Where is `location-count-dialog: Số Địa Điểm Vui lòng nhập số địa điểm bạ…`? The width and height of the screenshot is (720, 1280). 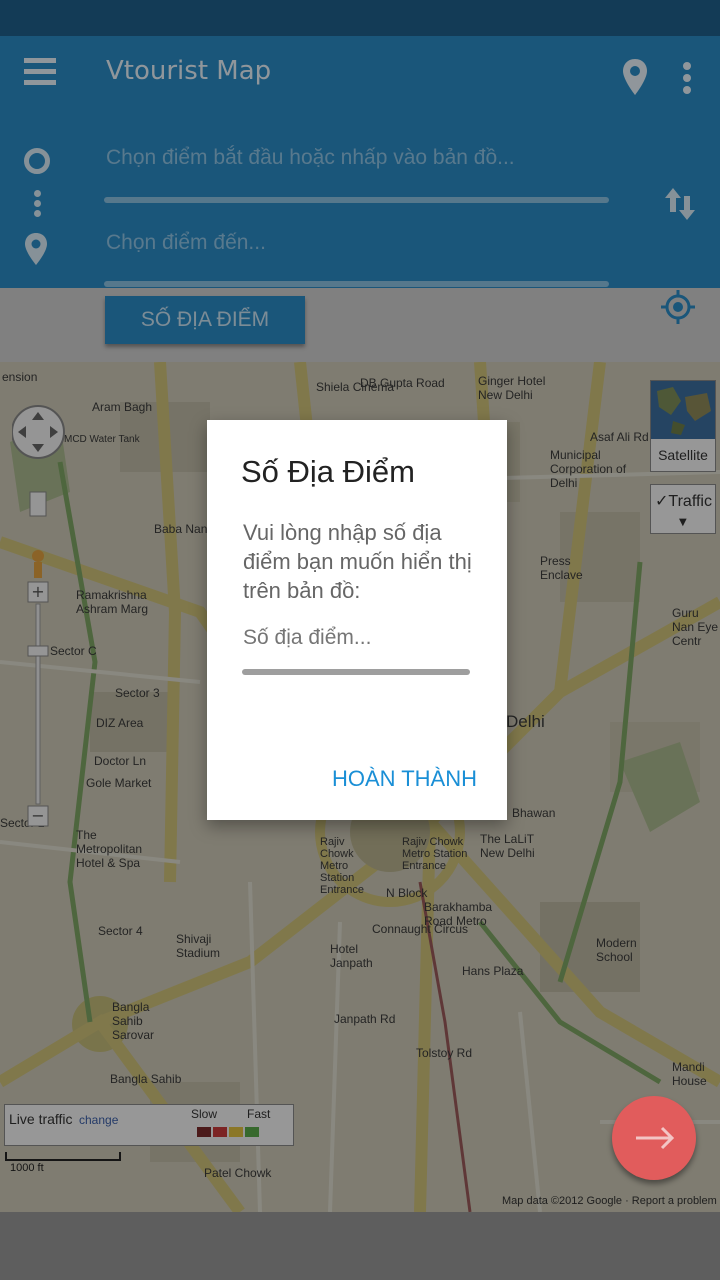
location-count-dialog: Số Địa Điểm Vui lòng nhập số địa điểm bạ… is located at coordinates (357, 620).